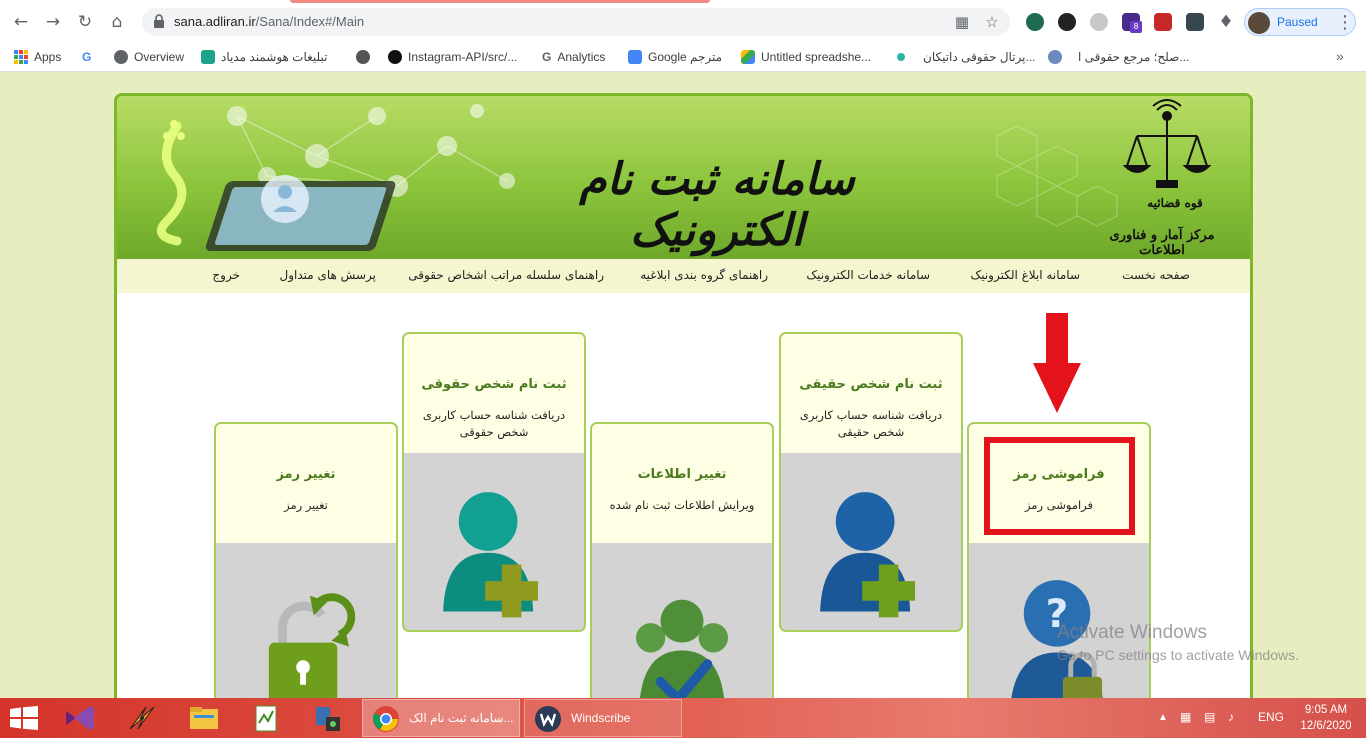  I want to click on file-explorer-icon, so click(204, 718).